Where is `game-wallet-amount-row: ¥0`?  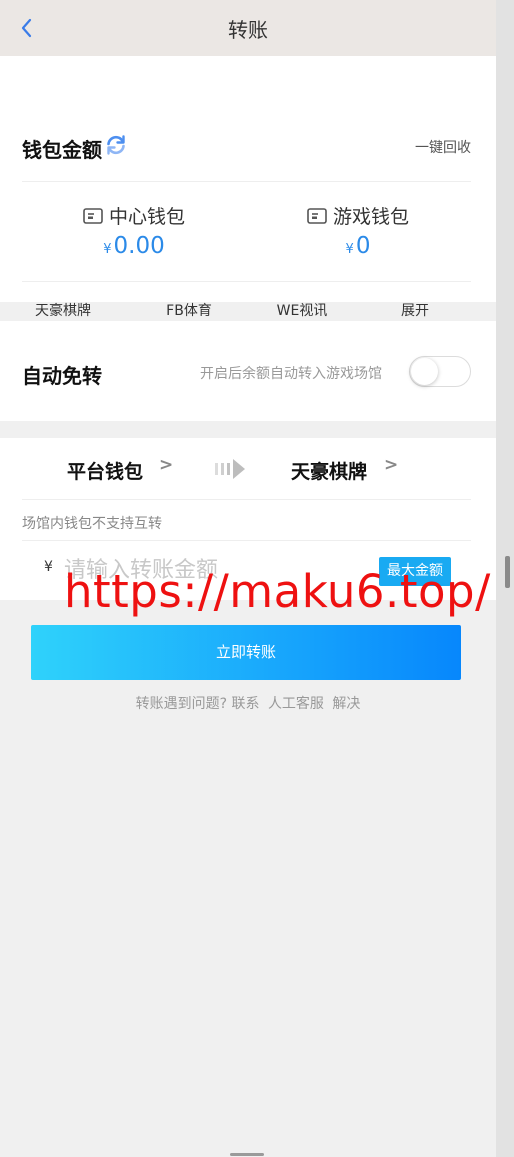 game-wallet-amount-row: ¥0 is located at coordinates (358, 246).